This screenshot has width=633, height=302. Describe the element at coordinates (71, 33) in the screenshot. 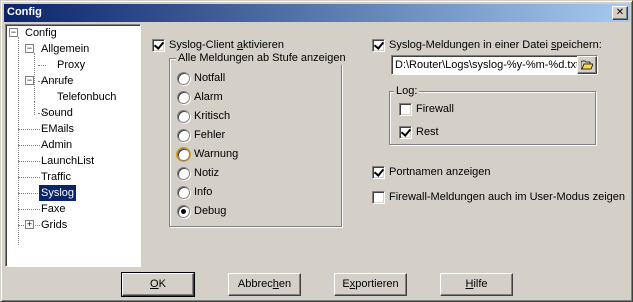

I see `tree-item-config: − Config` at that location.